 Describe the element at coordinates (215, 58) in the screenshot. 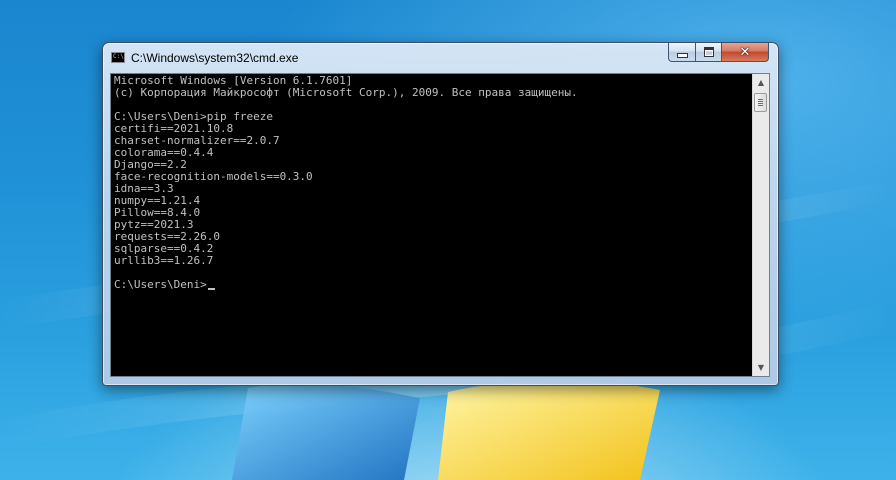

I see `window-title: C:\Windows\system32\cmd.exe` at that location.